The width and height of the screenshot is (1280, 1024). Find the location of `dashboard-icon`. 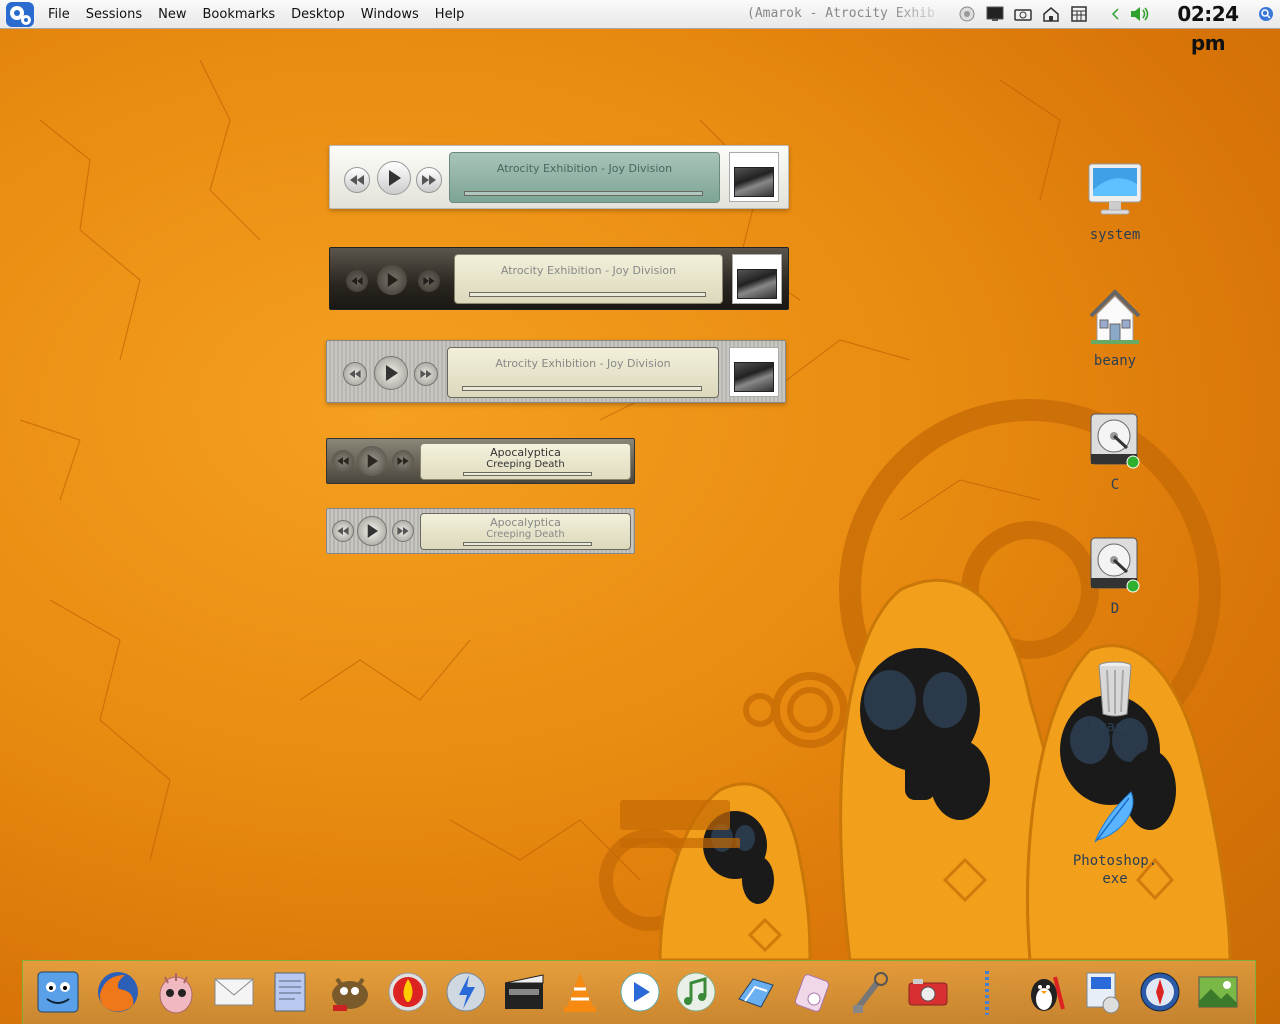

dashboard-icon is located at coordinates (466, 992).